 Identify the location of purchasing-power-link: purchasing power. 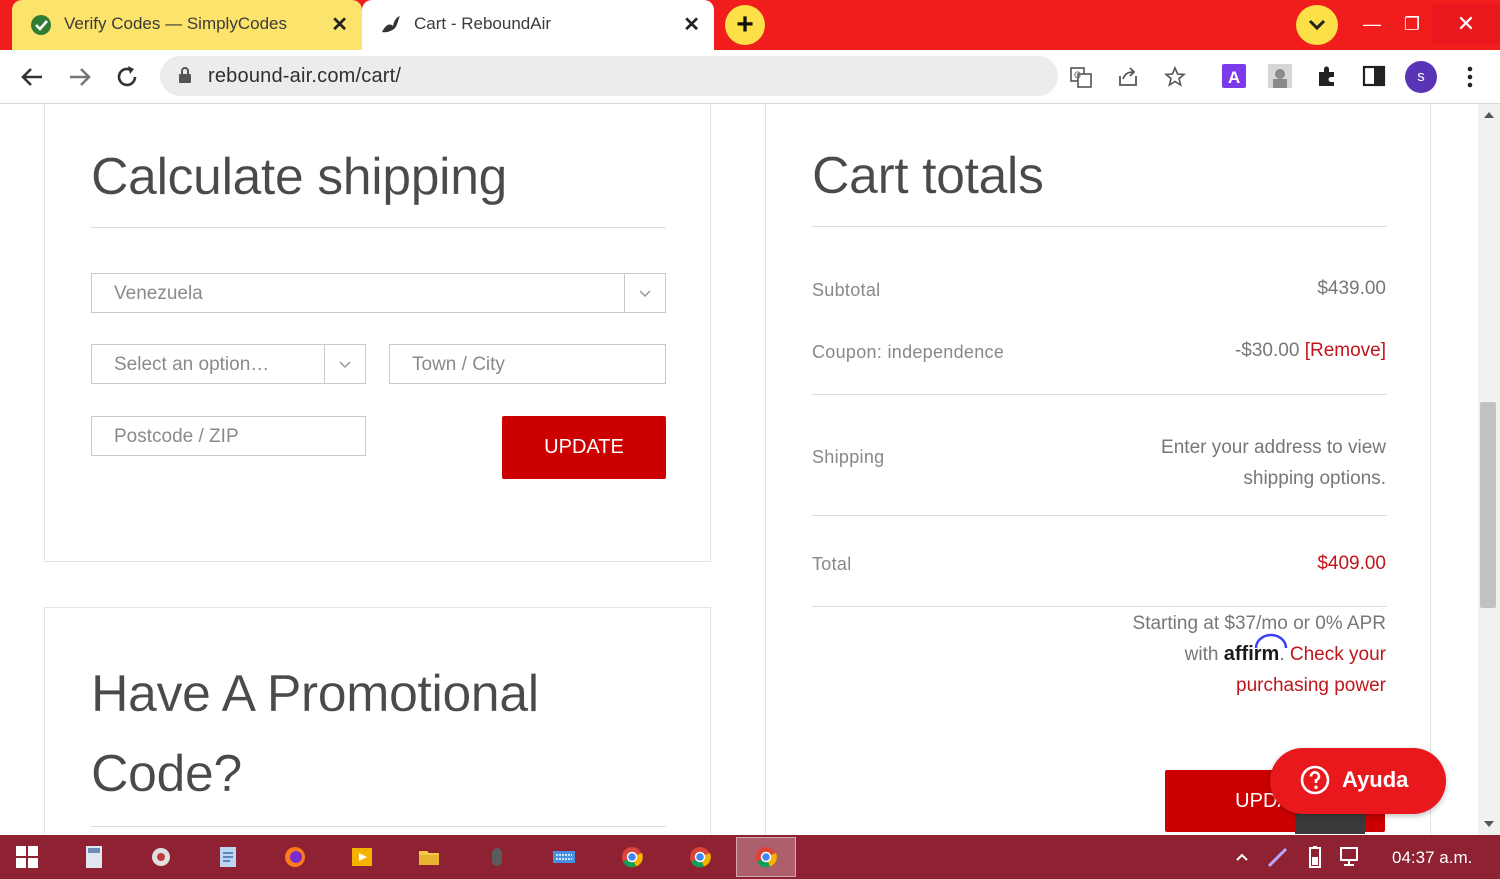
(1311, 685).